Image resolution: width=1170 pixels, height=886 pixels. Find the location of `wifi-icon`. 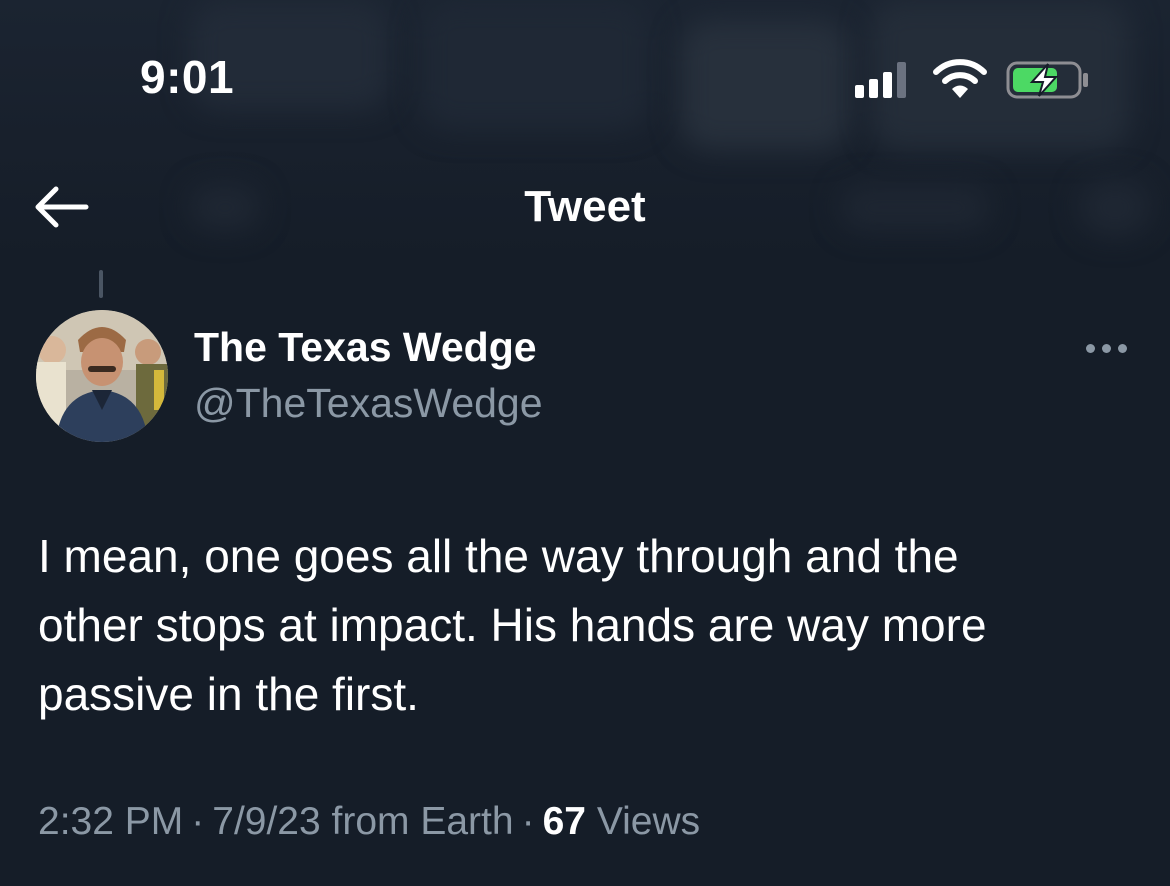

wifi-icon is located at coordinates (960, 79).